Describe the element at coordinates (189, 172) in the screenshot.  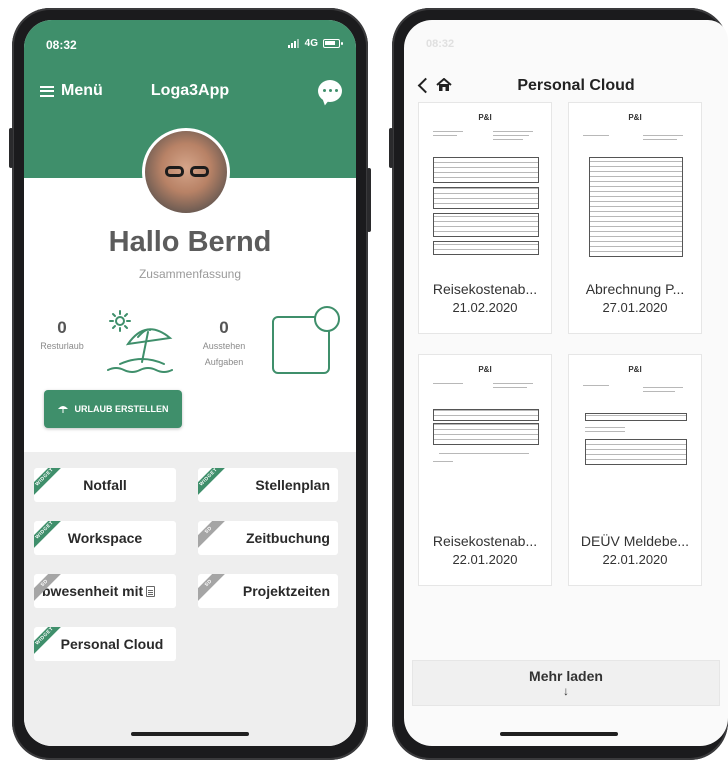
I see `avatar-glasses` at that location.